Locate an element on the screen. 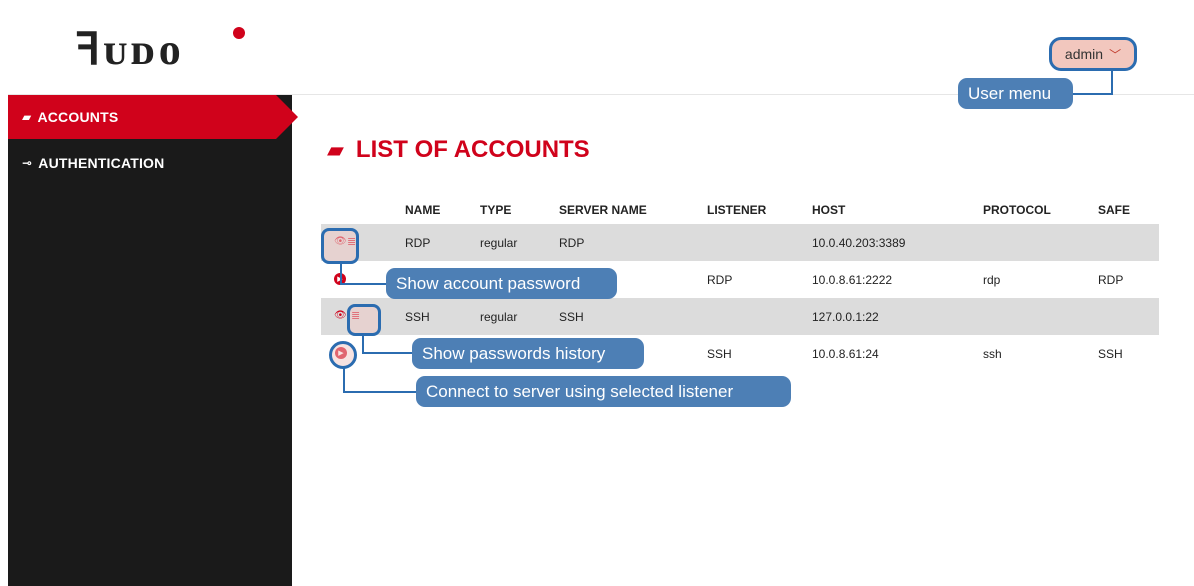  column-header-host: HOST is located at coordinates (828, 210).